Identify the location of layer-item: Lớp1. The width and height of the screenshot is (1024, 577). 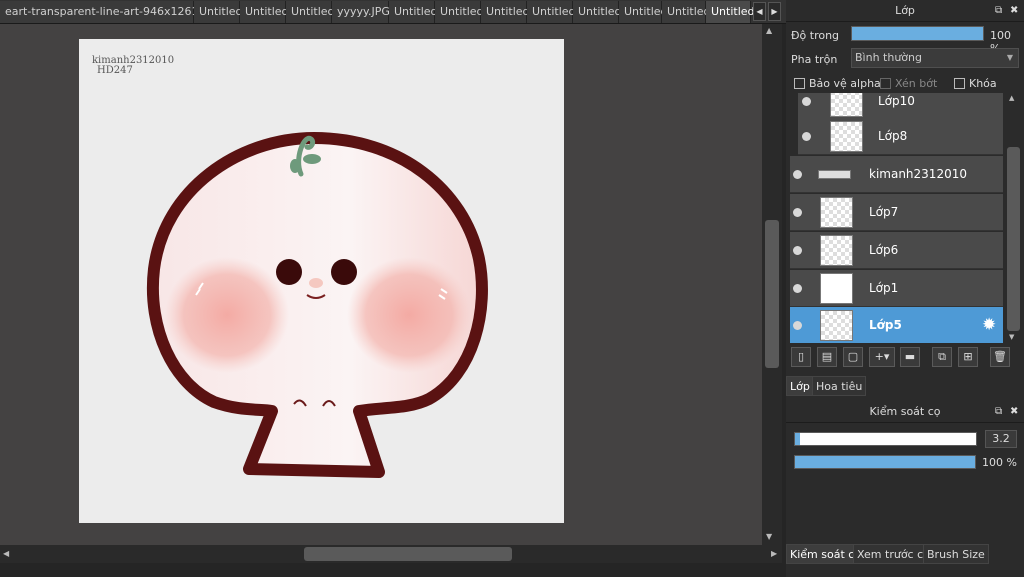
(896, 288).